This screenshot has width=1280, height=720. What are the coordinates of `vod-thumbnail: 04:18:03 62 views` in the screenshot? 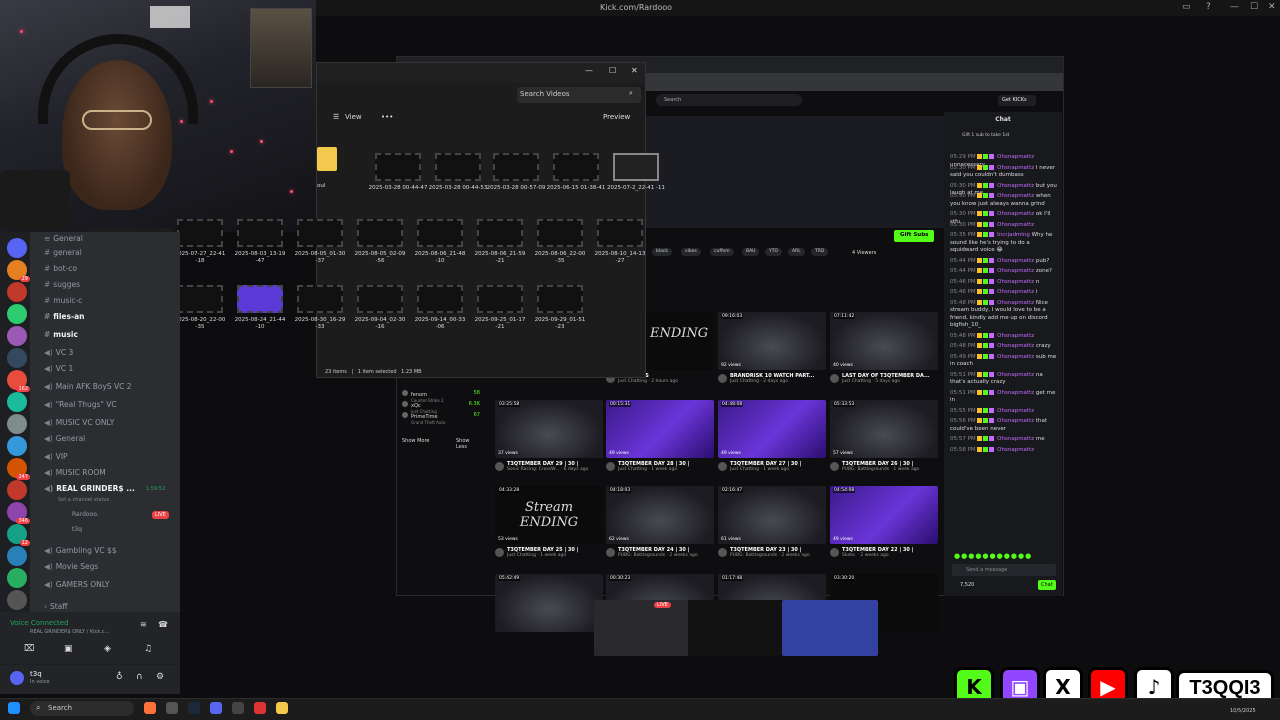 It's located at (660, 515).